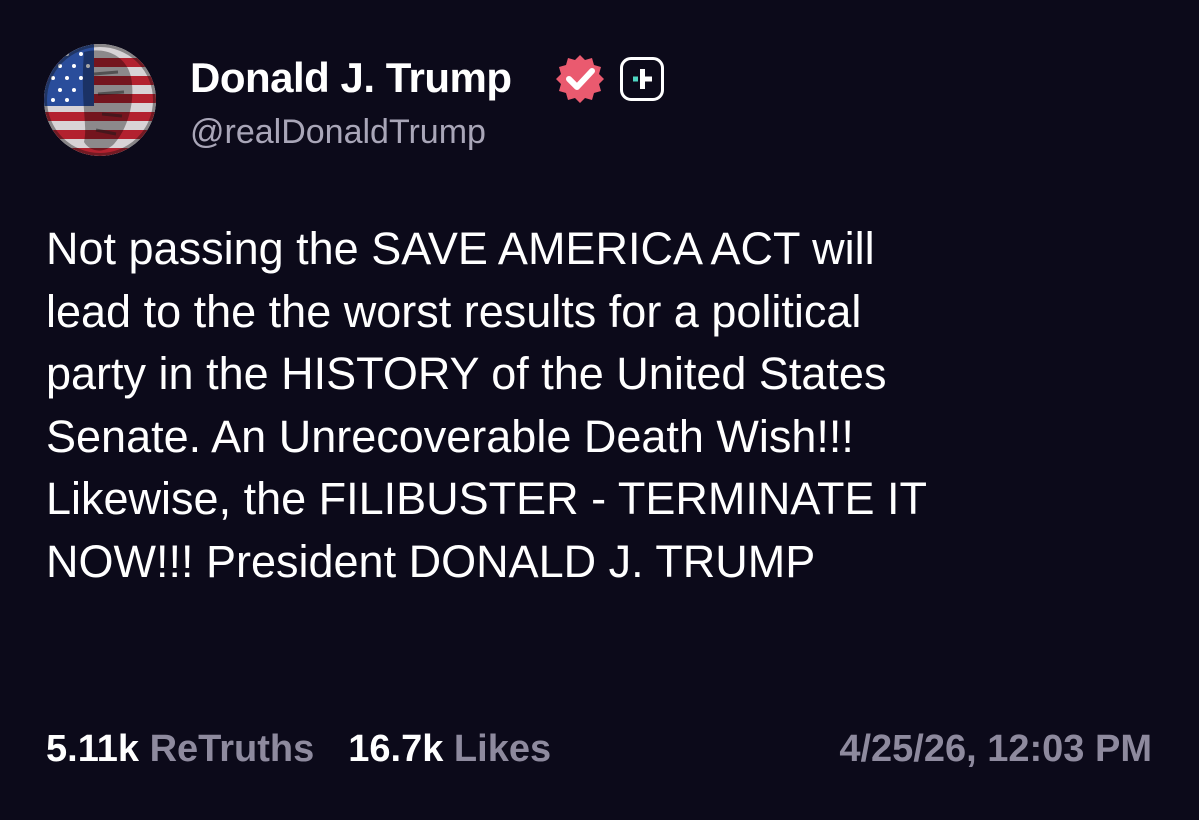 The image size is (1199, 820). I want to click on post-timestamp: 4/25/26, 12:03 PM, so click(995, 749).